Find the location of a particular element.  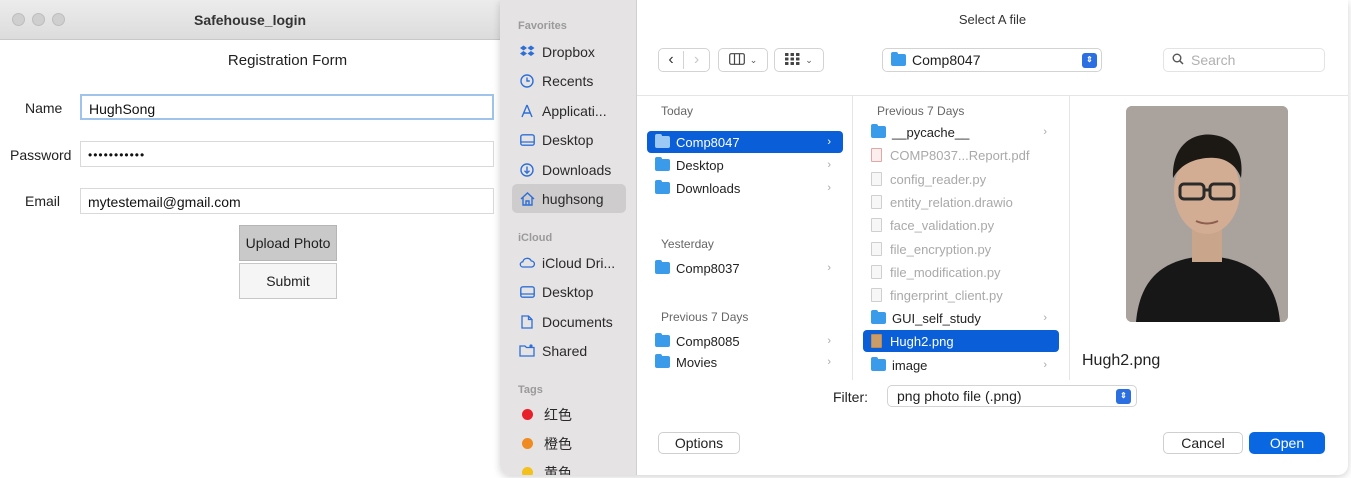

view-grid-button: ⌄ is located at coordinates (799, 60).